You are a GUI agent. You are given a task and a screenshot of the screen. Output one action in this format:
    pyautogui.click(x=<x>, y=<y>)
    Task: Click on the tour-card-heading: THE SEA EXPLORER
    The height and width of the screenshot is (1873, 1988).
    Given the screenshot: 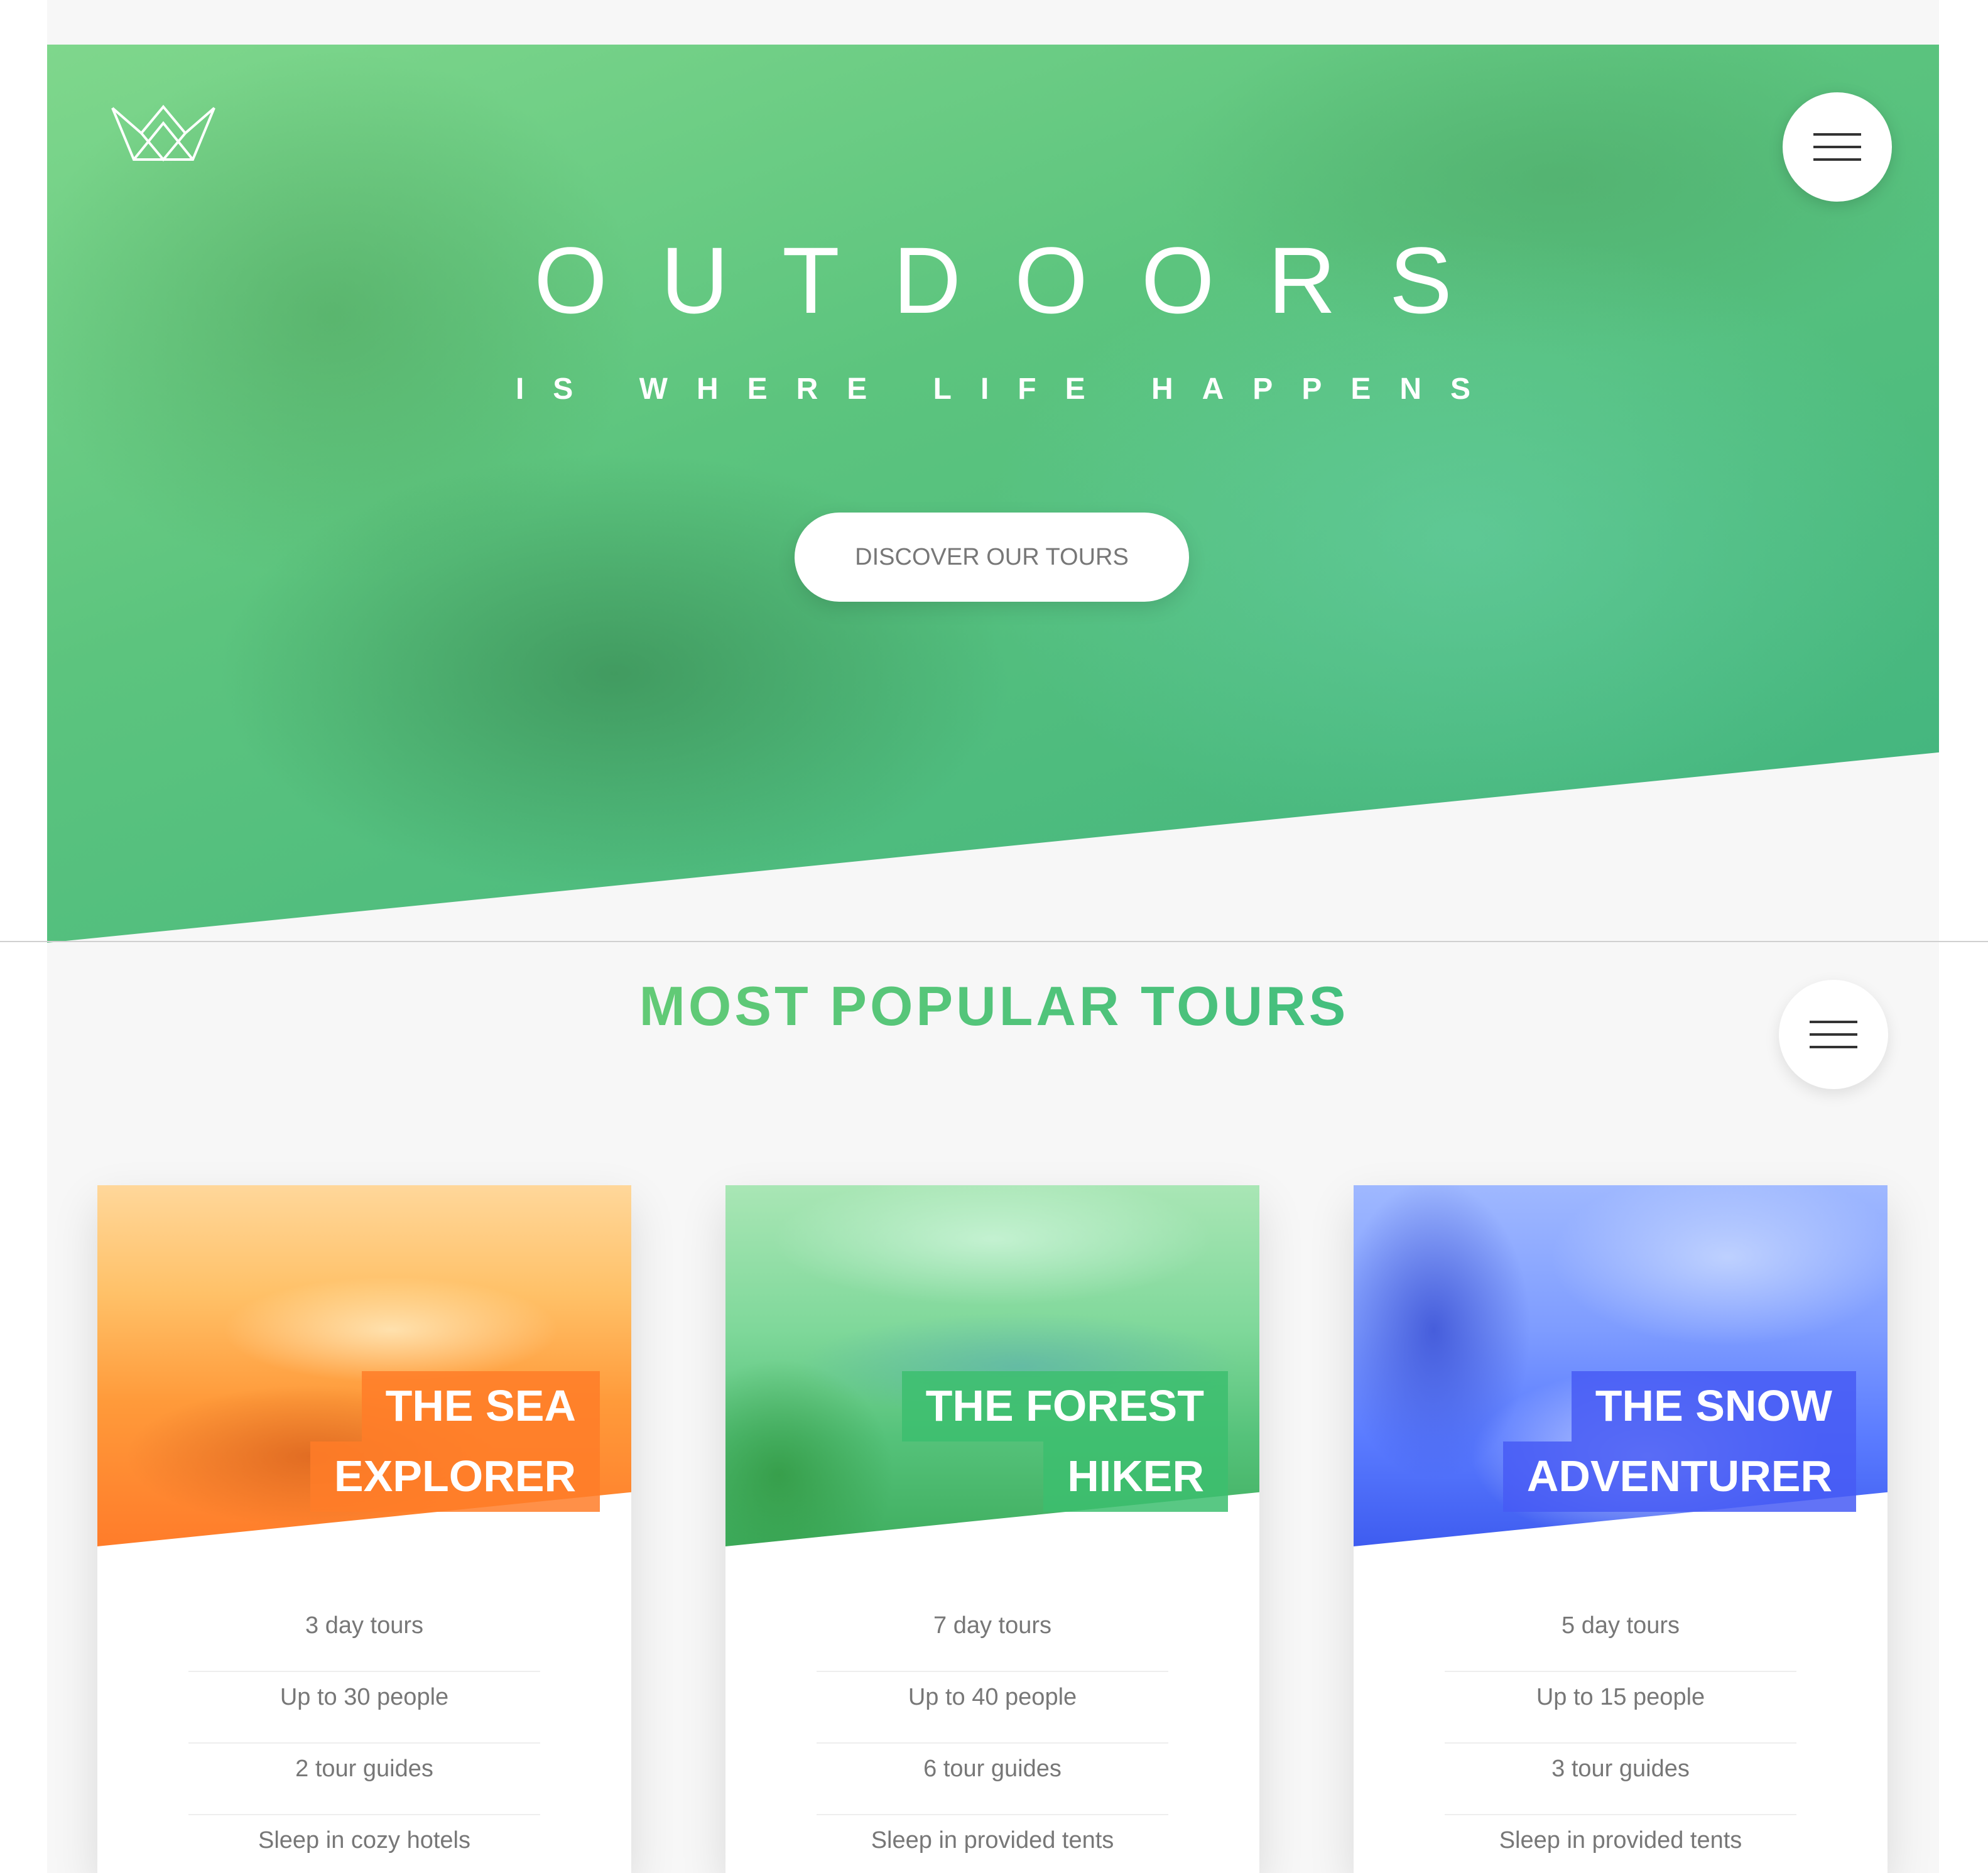 What is the action you would take?
    pyautogui.click(x=455, y=1441)
    